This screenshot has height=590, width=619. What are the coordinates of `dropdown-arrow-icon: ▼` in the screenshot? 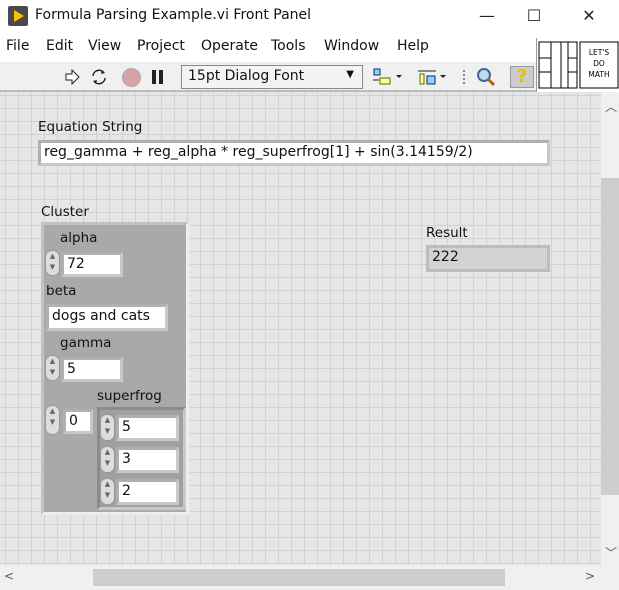 It's located at (350, 74).